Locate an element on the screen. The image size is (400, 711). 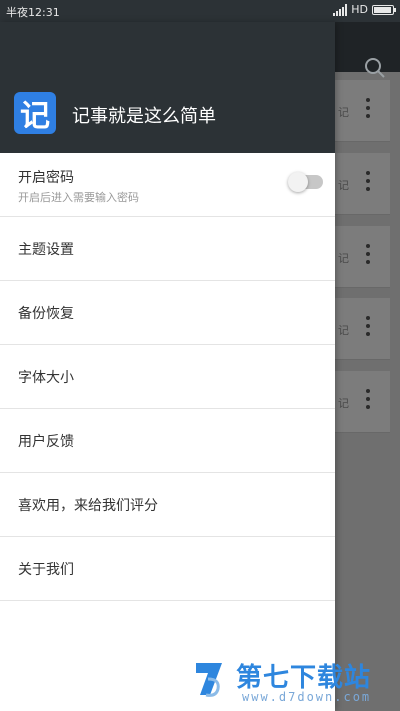
menu-item-about: 关于我们 is located at coordinates (167, 569).